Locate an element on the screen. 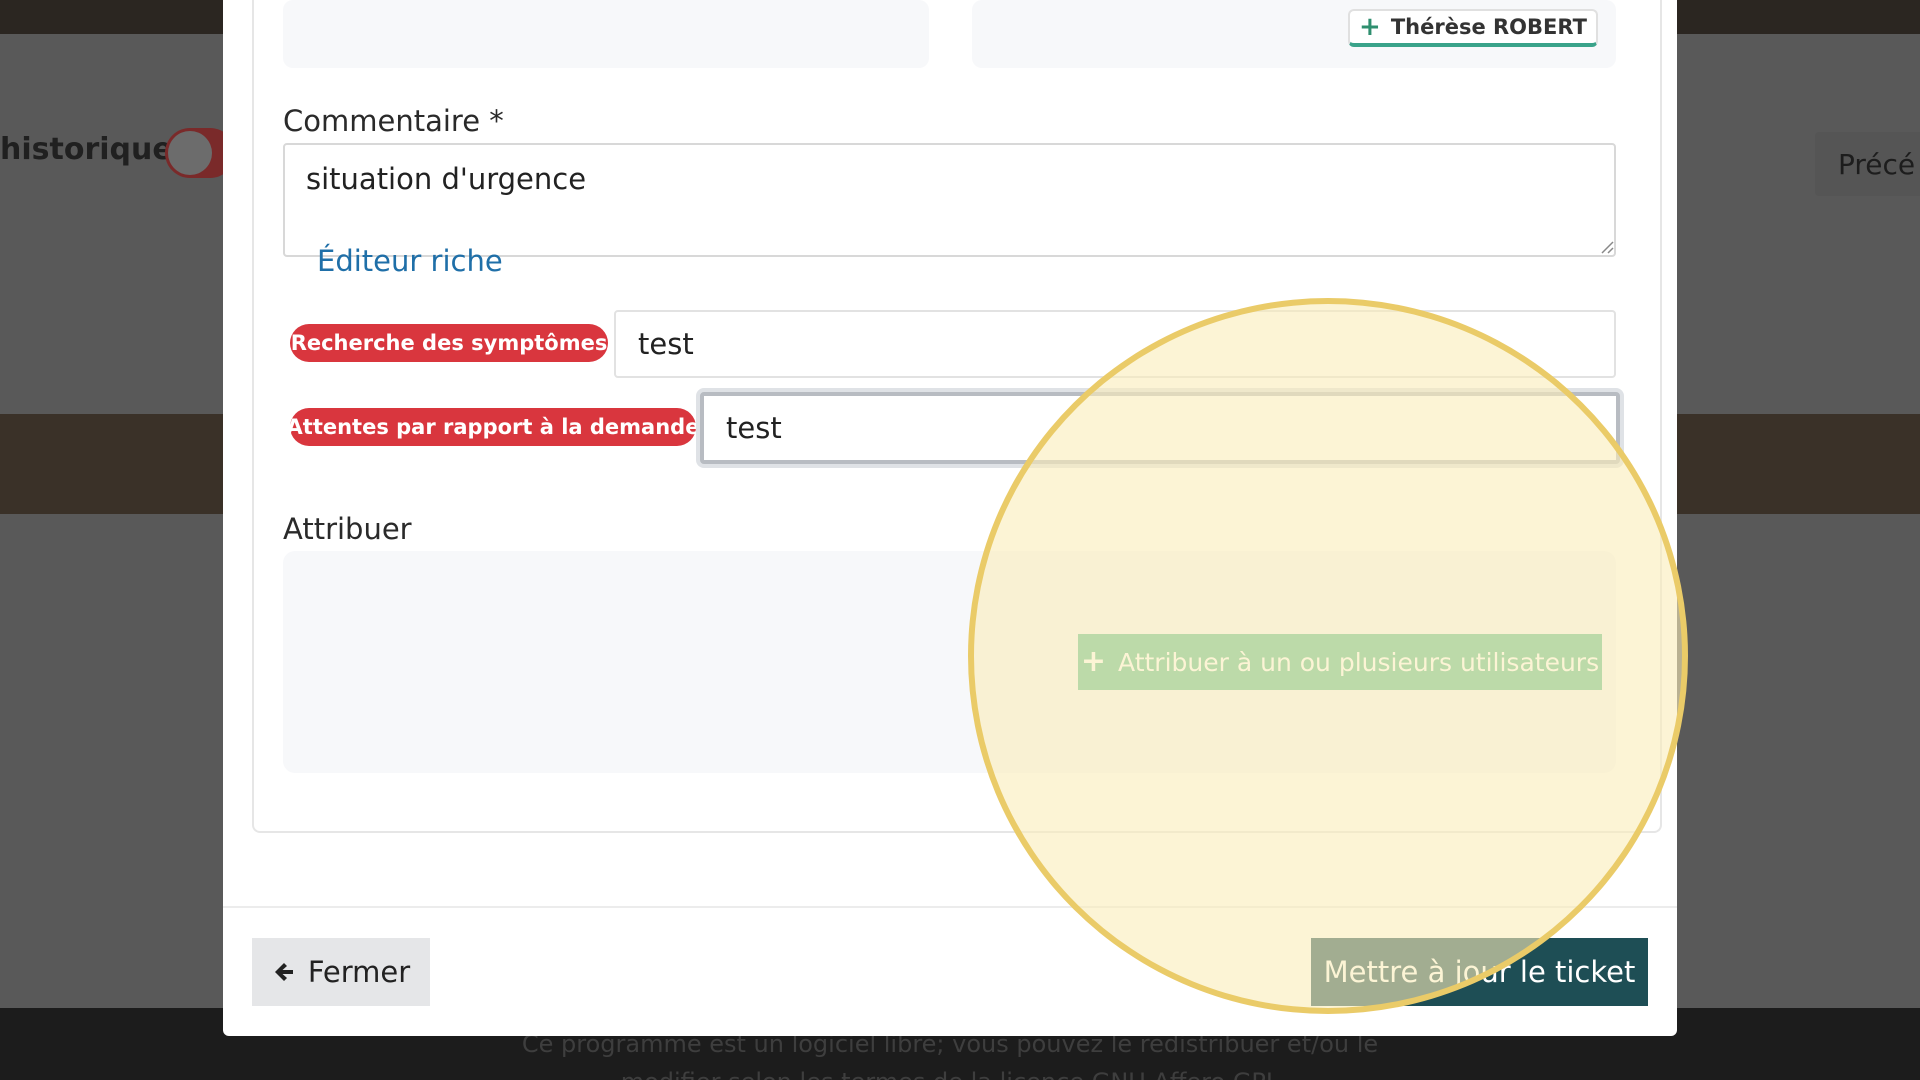 Image resolution: width=1920 pixels, height=1080 pixels. symptoms-input is located at coordinates (1115, 344).